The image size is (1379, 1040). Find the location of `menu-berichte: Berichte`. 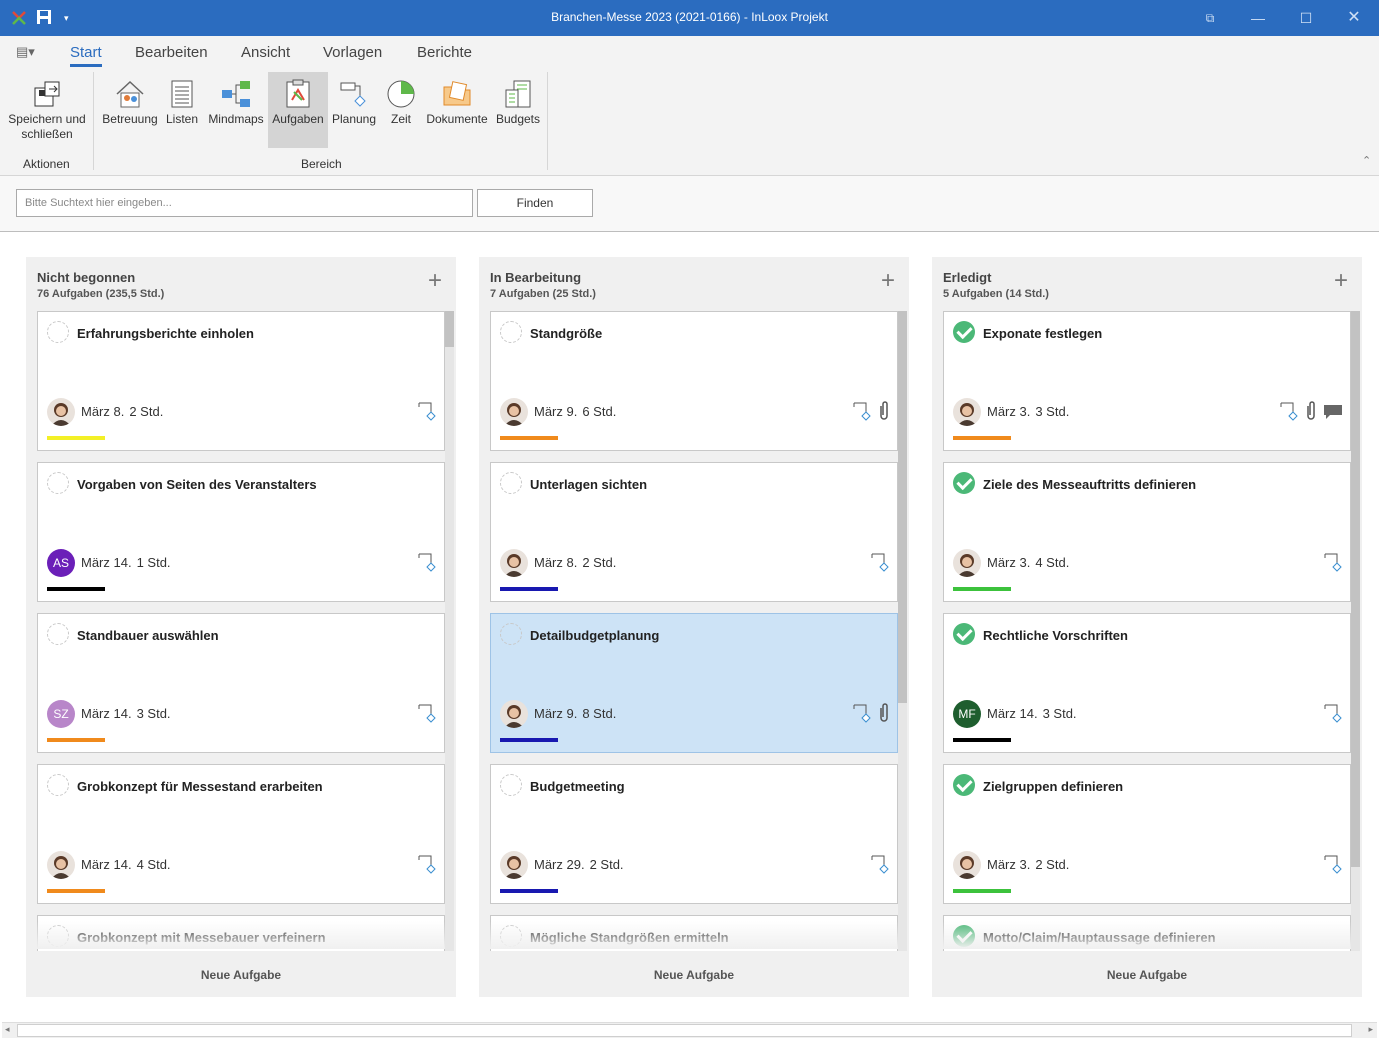

menu-berichte: Berichte is located at coordinates (444, 52).